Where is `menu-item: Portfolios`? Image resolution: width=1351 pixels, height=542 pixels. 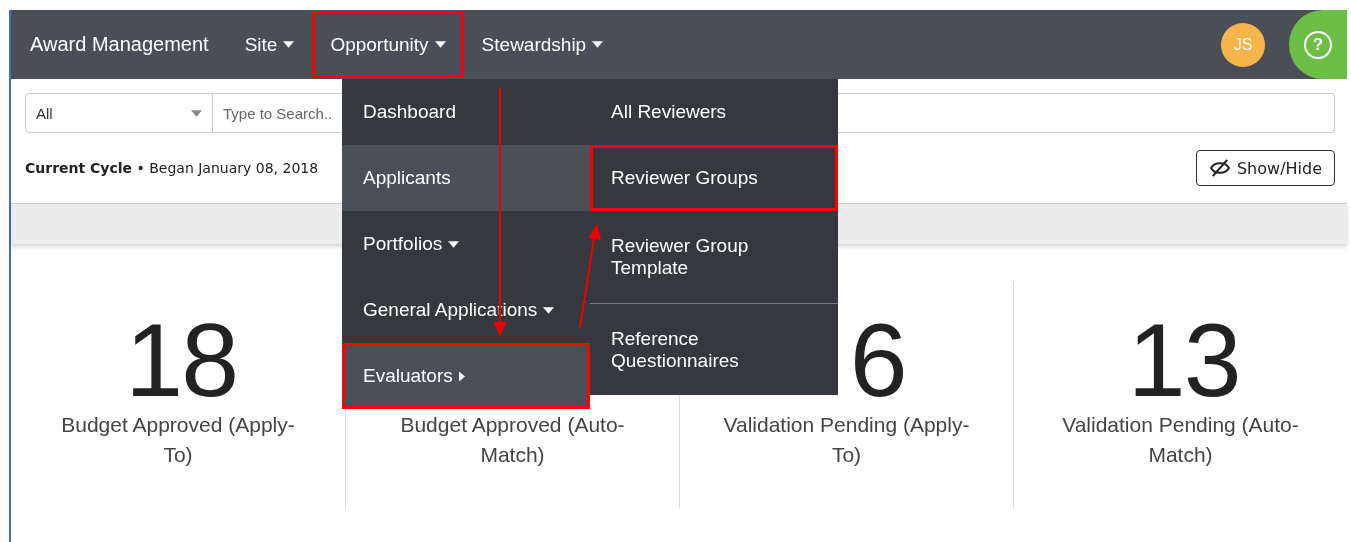 menu-item: Portfolios is located at coordinates (466, 244).